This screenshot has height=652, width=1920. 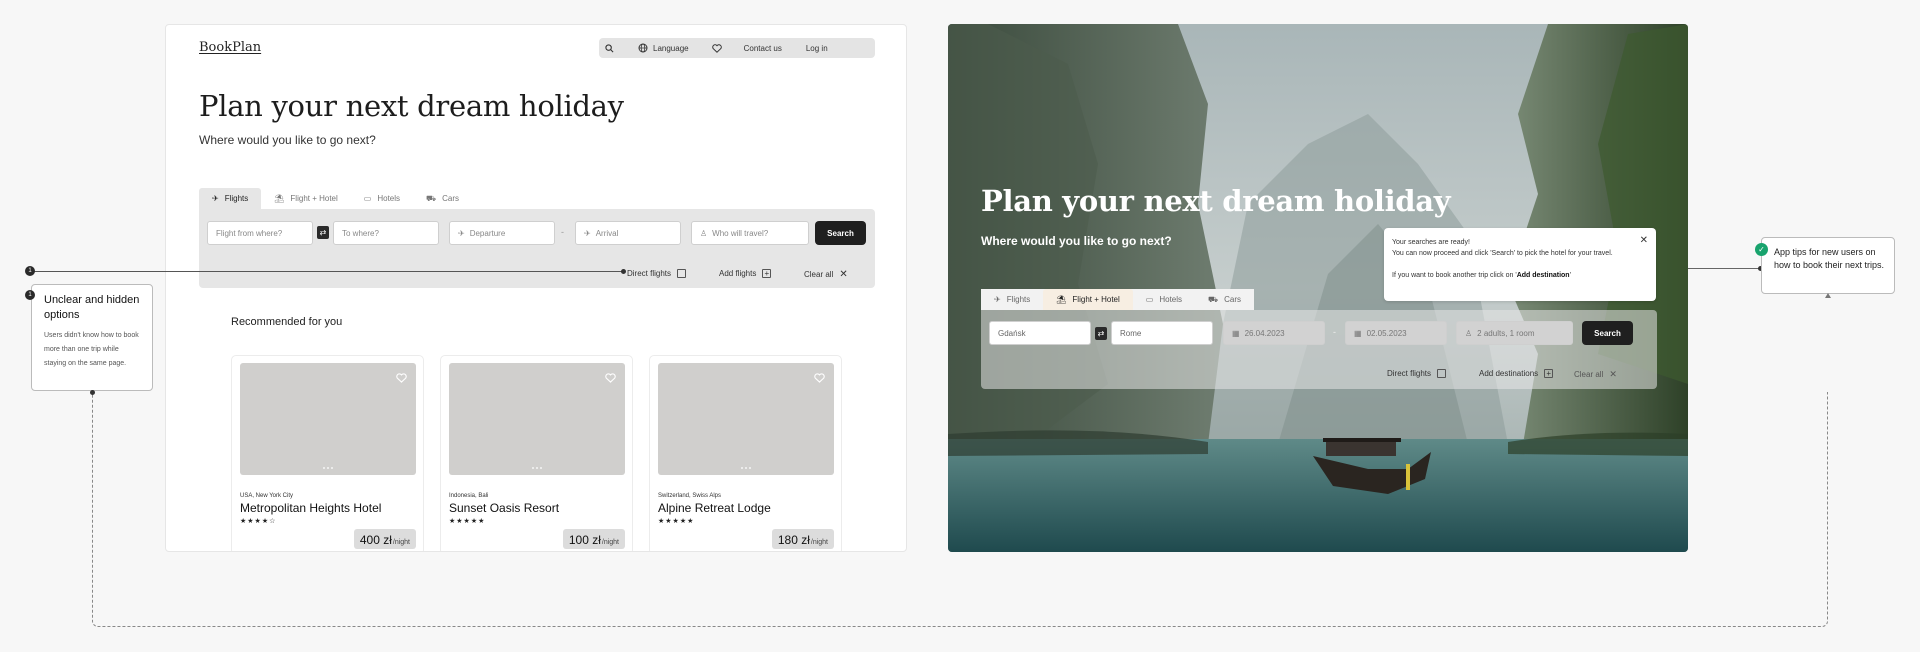 What do you see at coordinates (1386, 333) in the screenshot?
I see `arrival-value: 02.05.2023` at bounding box center [1386, 333].